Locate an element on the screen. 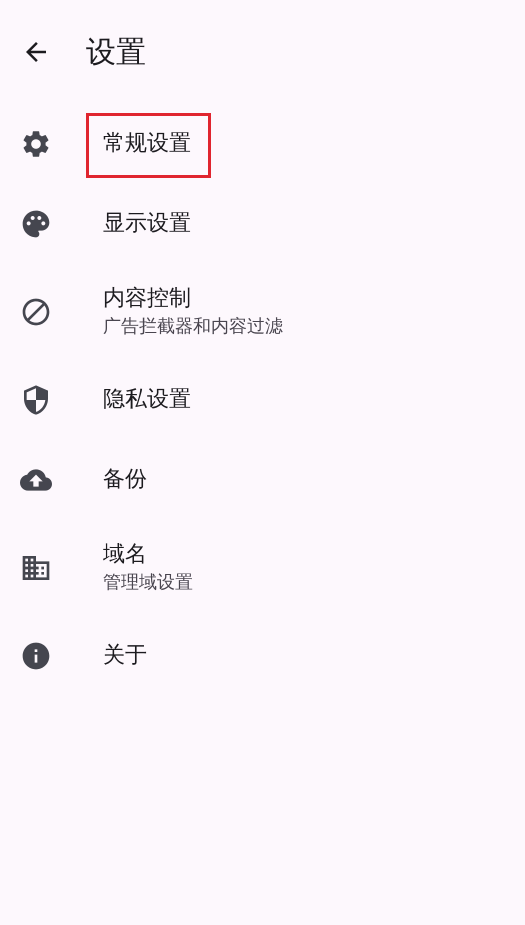 This screenshot has width=525, height=925. settings-item: 显示设置 is located at coordinates (262, 224).